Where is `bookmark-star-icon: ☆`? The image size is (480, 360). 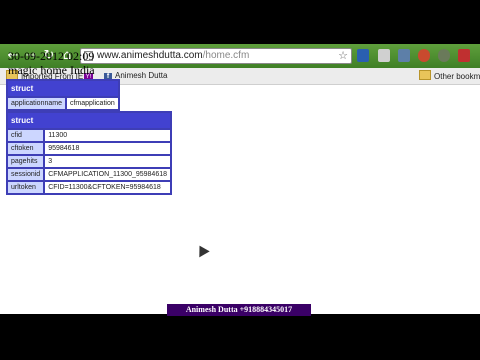
bookmark-star-icon: ☆ is located at coordinates (343, 55).